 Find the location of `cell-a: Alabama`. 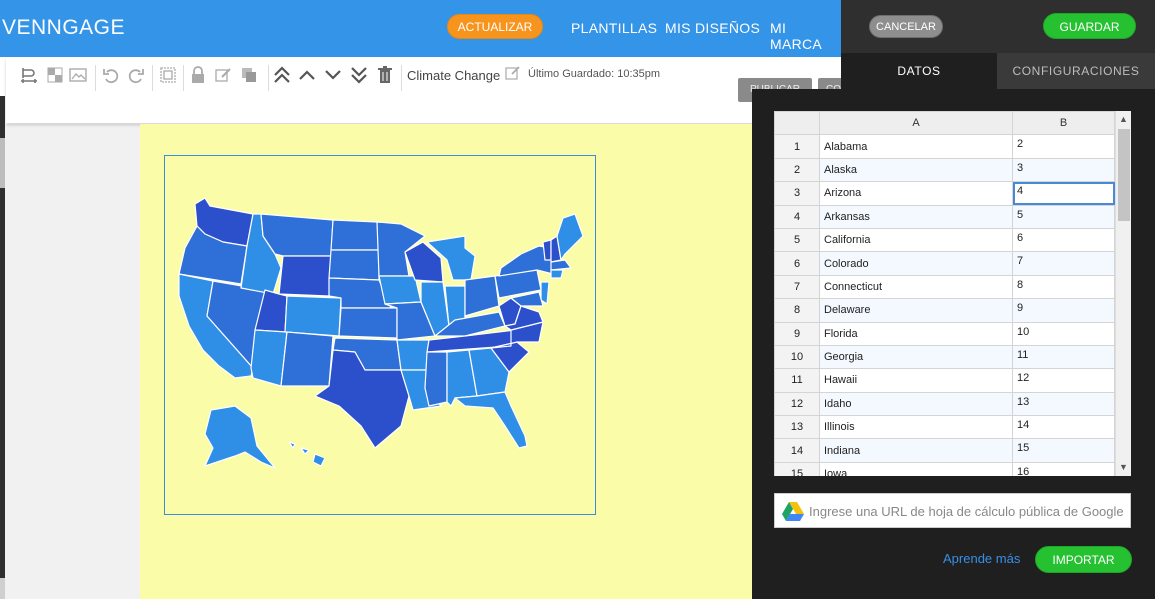

cell-a: Alabama is located at coordinates (916, 146).